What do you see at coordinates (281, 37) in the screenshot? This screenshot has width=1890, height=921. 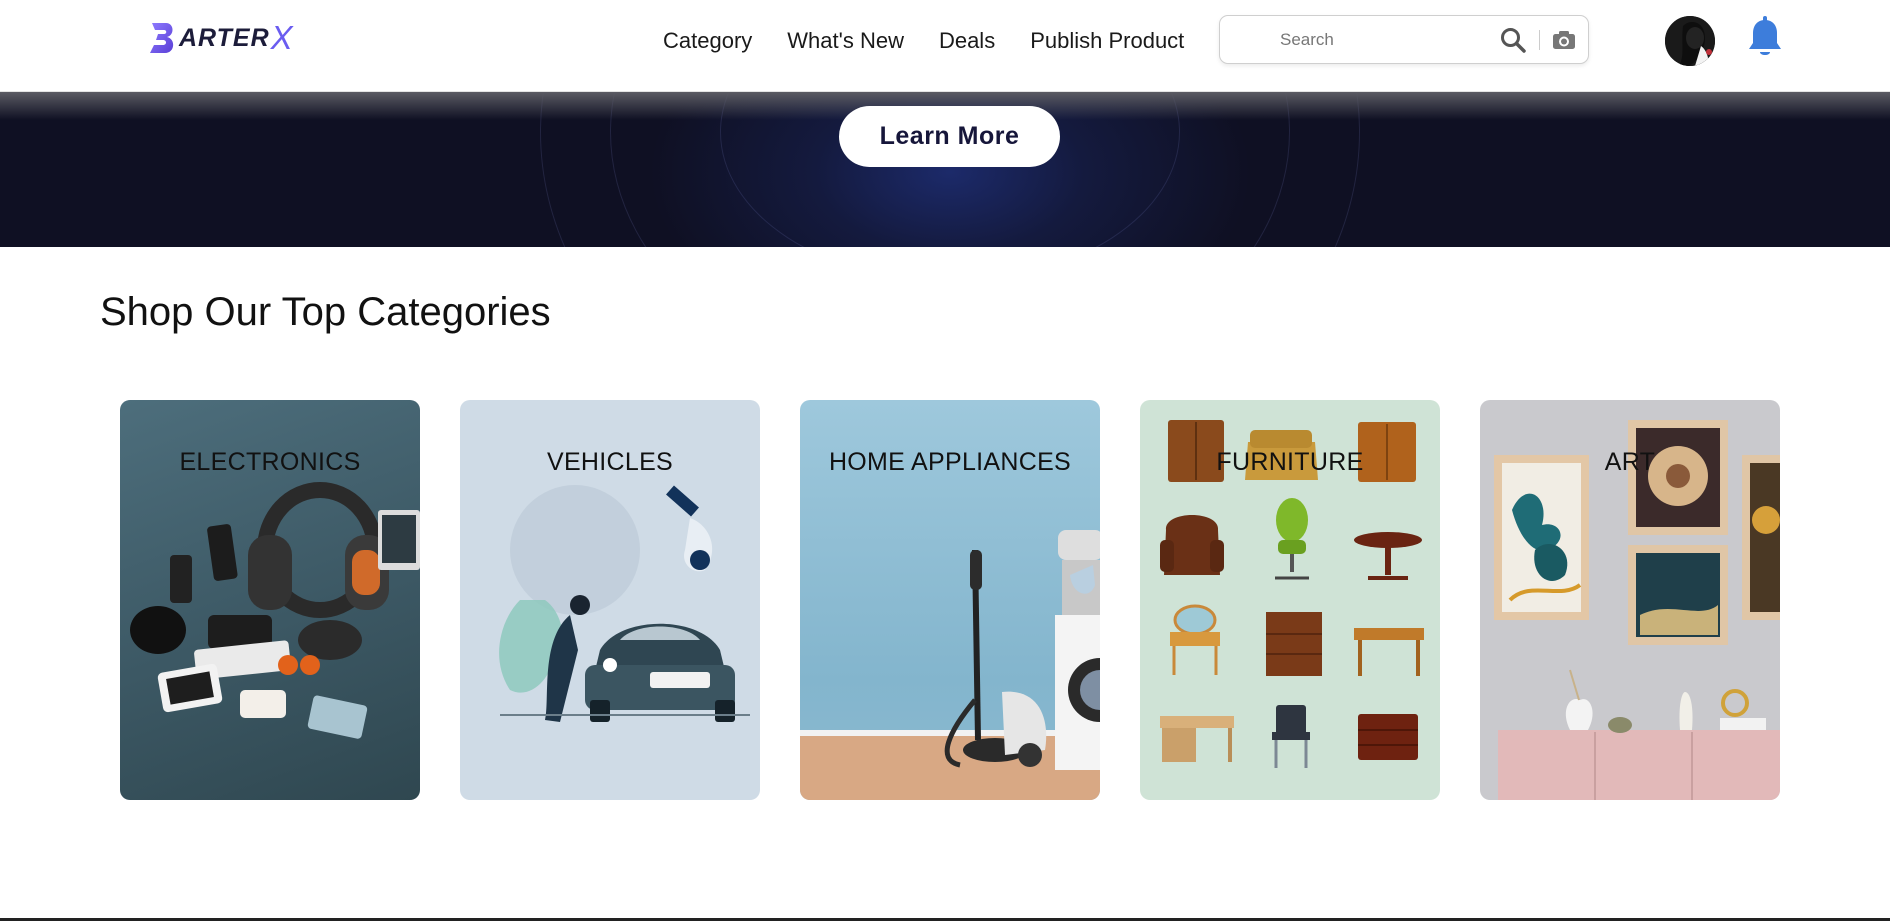 I see `logo-x: X` at bounding box center [281, 37].